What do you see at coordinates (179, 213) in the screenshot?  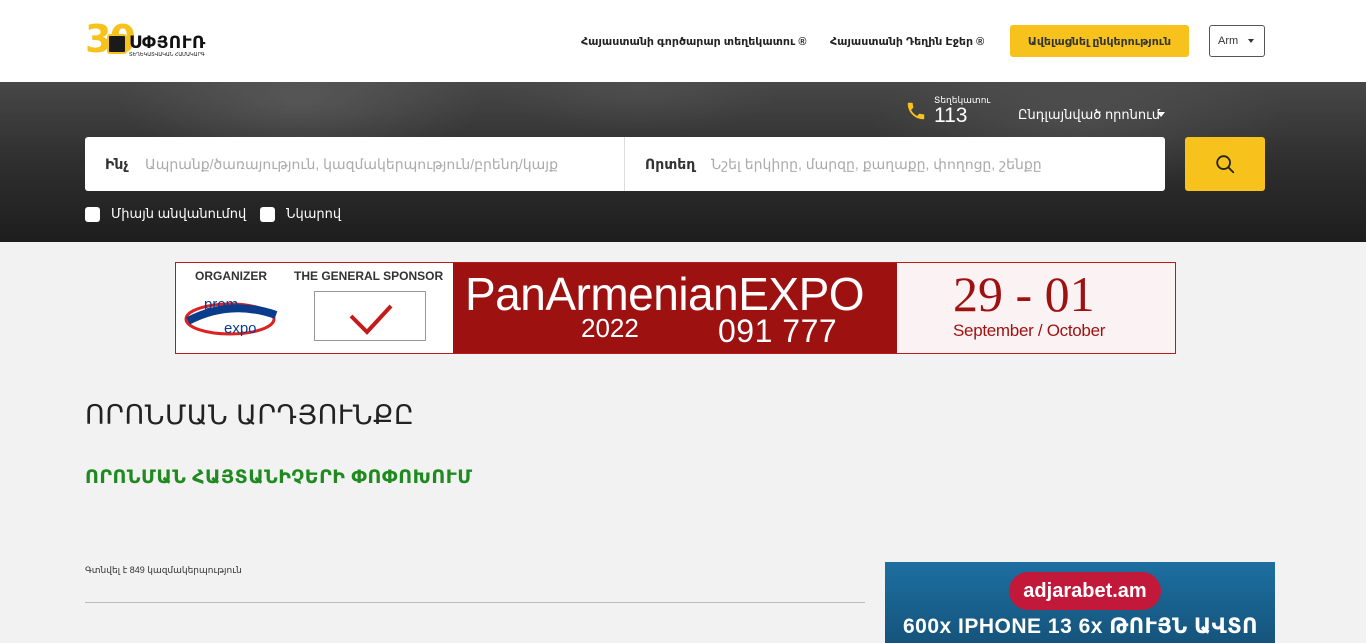 I see `checkbox-label: Միայն անվանումով` at bounding box center [179, 213].